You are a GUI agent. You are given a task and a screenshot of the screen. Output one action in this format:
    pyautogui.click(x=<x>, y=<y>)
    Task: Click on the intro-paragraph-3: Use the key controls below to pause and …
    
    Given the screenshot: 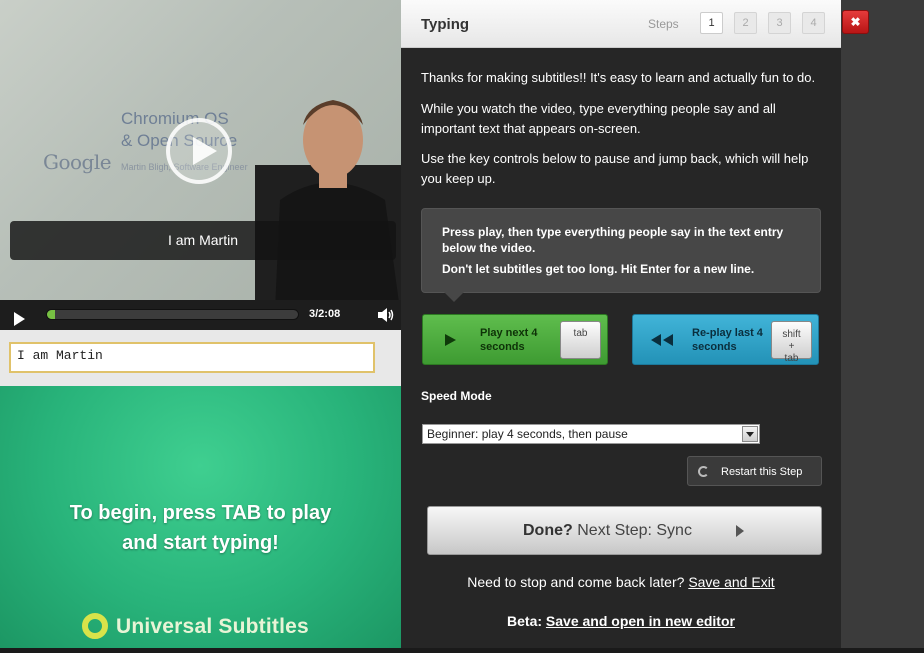 What is the action you would take?
    pyautogui.click(x=615, y=168)
    